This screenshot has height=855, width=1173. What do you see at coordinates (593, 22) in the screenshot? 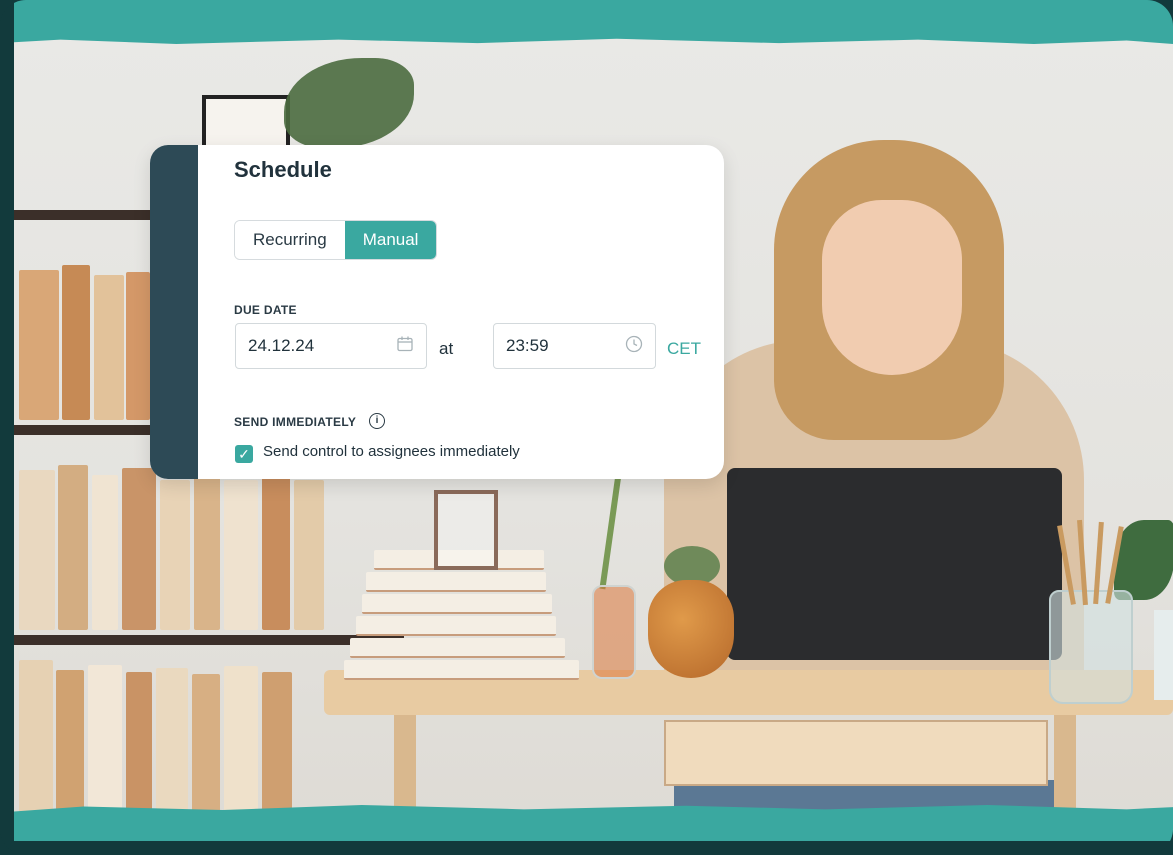
I see `brush-stroke-top` at bounding box center [593, 22].